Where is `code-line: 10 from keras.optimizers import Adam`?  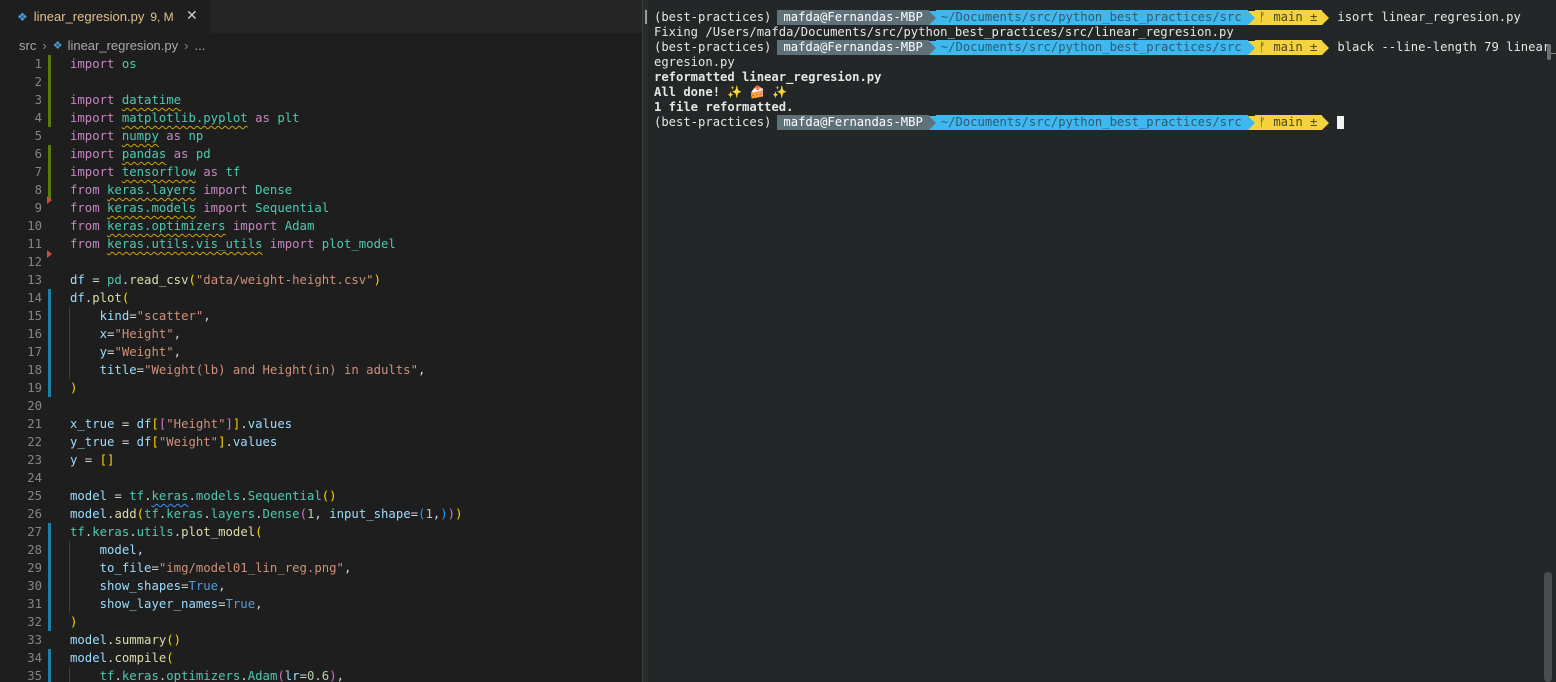
code-line: 10 from keras.optimizers import Adam is located at coordinates (321, 226).